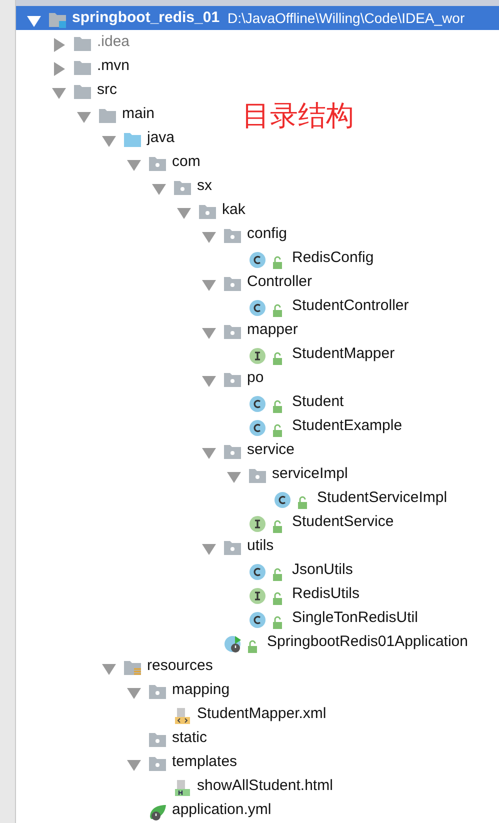  What do you see at coordinates (333, 258) in the screenshot?
I see `tree-label: RedisConfig` at bounding box center [333, 258].